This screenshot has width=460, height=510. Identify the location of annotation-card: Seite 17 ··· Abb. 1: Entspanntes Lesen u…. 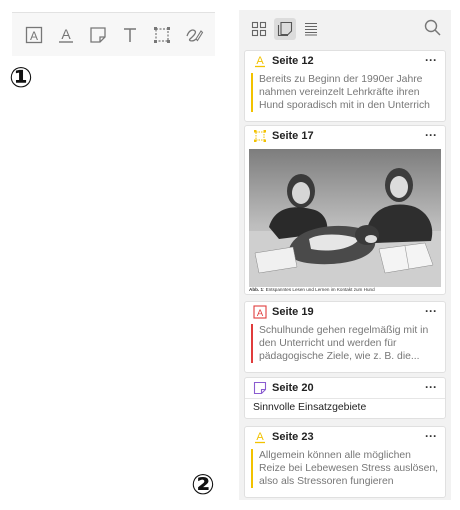
(345, 210).